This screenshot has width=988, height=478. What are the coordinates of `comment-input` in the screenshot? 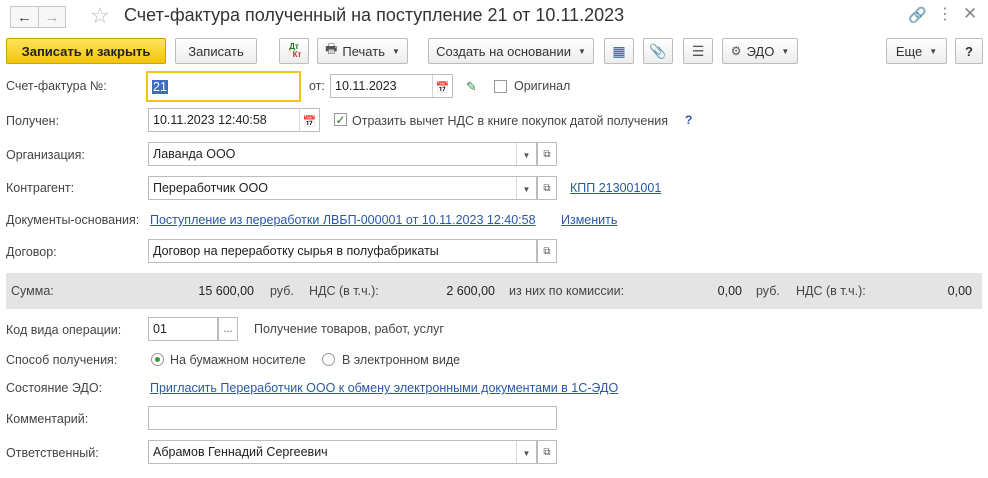 It's located at (352, 418).